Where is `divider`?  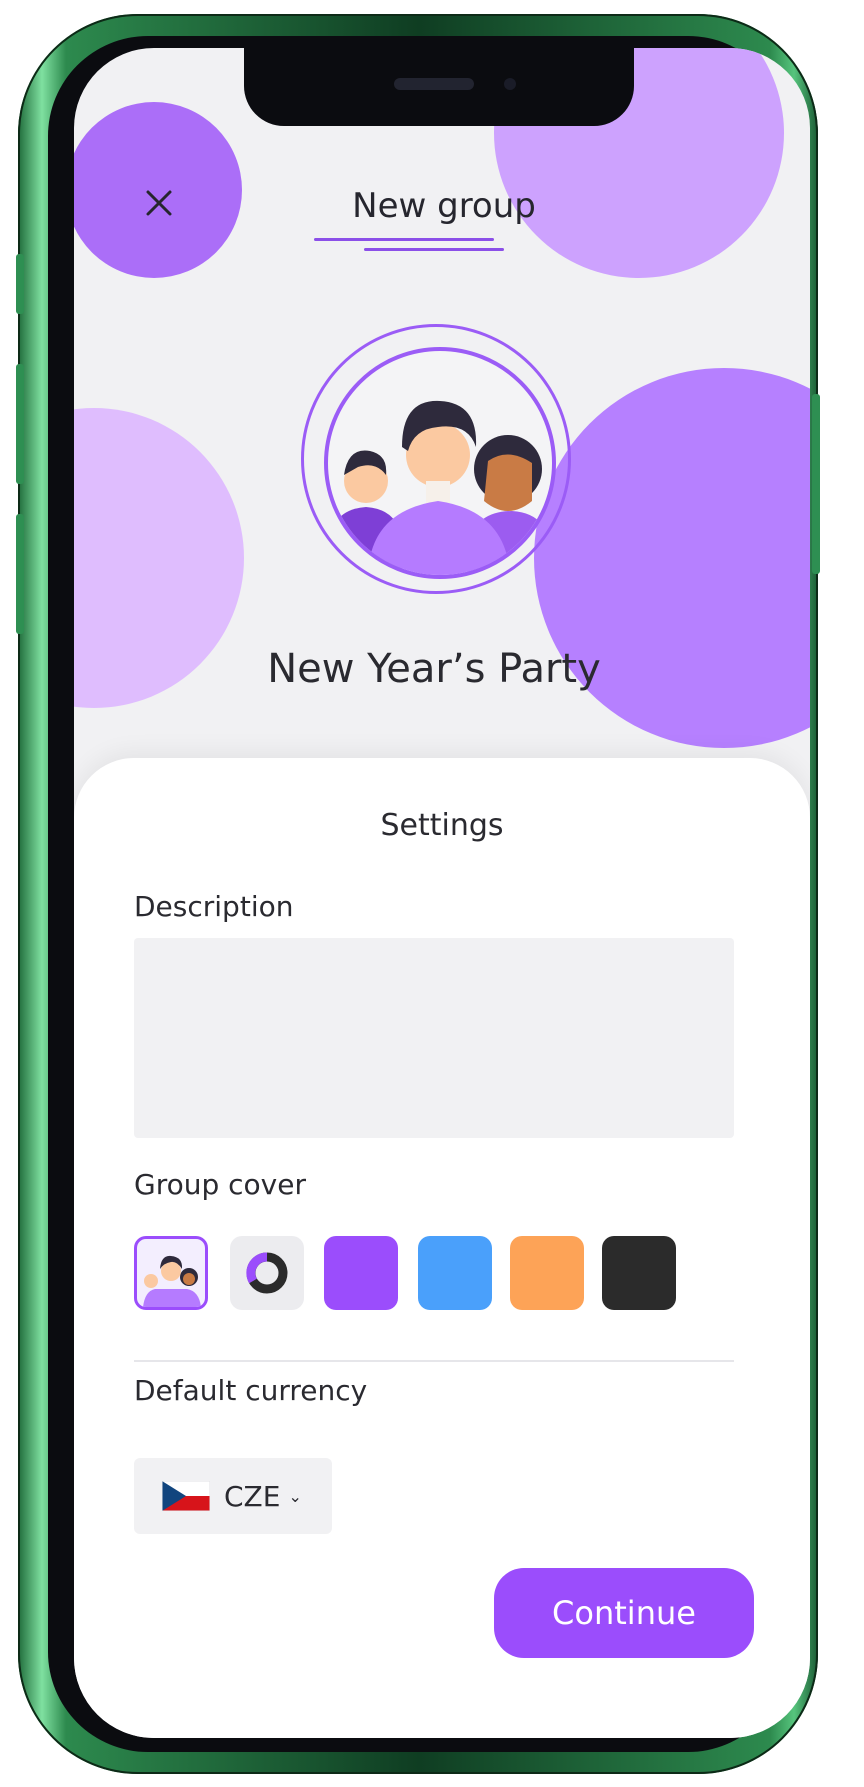
divider is located at coordinates (434, 1361).